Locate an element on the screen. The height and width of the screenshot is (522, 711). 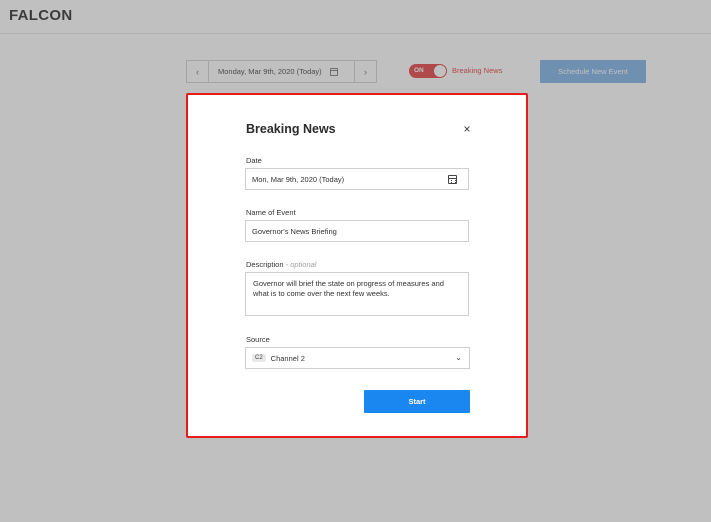
event-name-label: Name of Event is located at coordinates (271, 212).